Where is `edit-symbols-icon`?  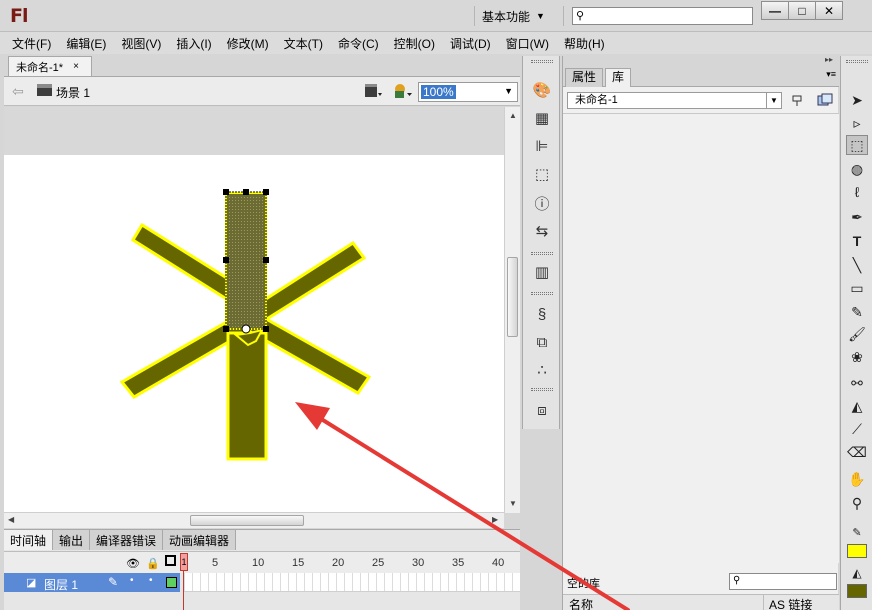 edit-symbols-icon is located at coordinates (402, 91).